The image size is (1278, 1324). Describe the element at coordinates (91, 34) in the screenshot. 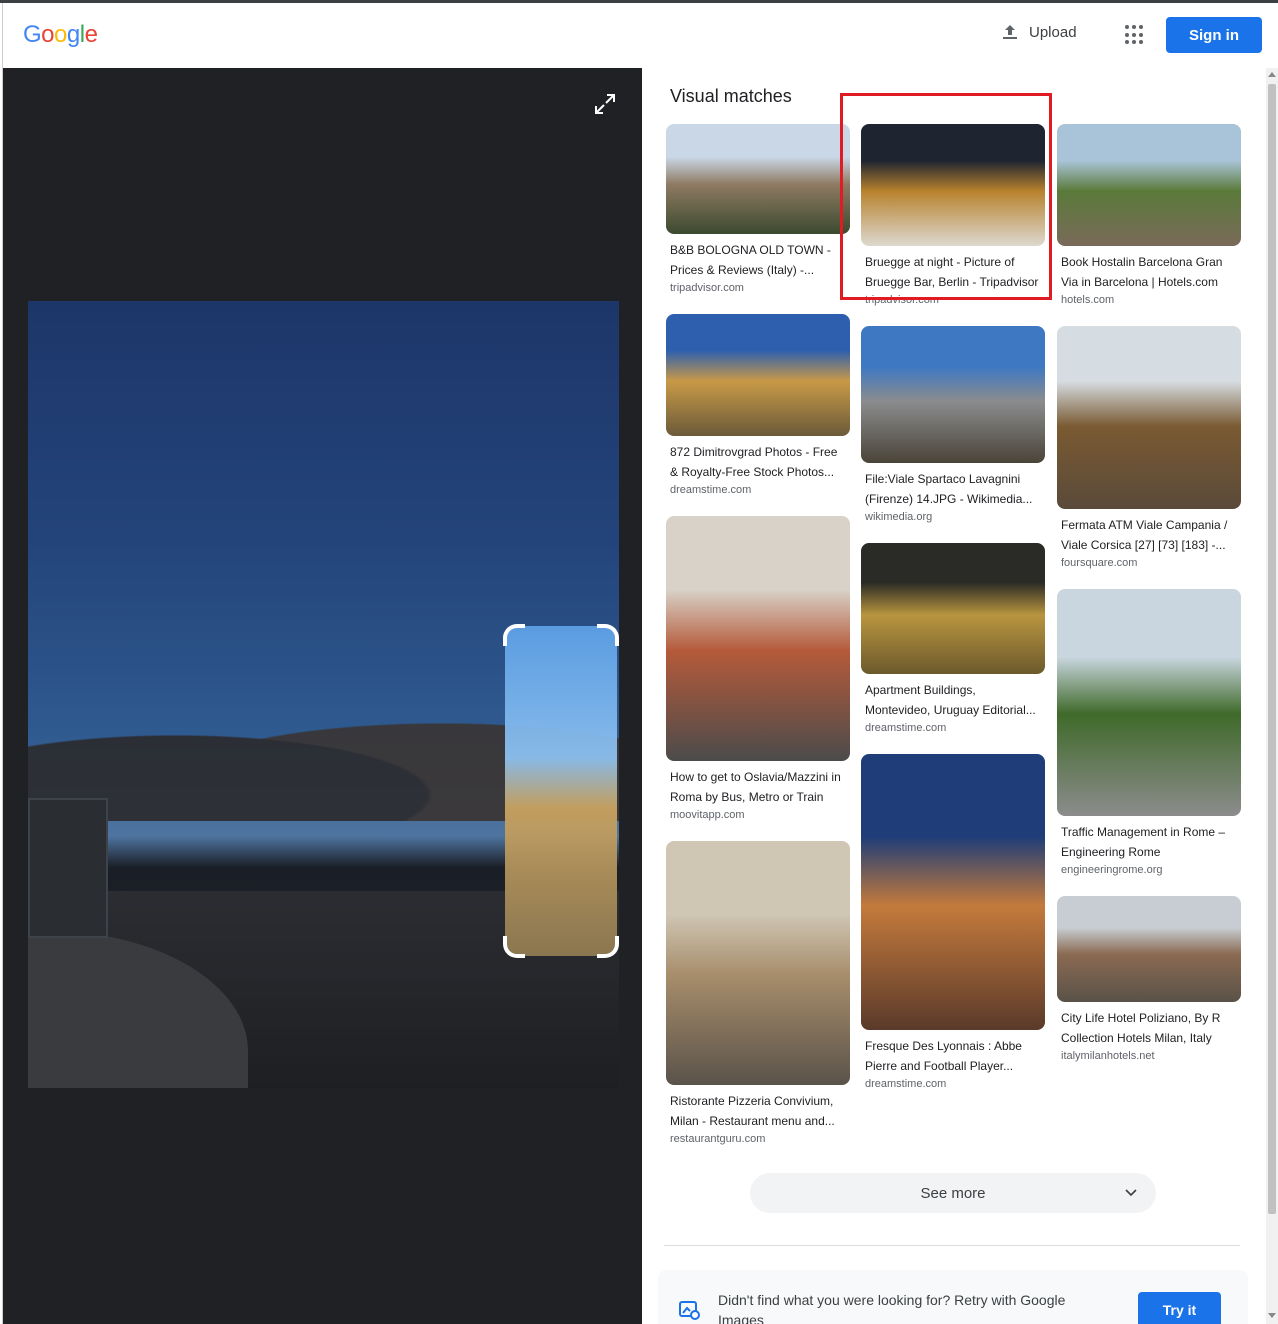

I see `logo-letter: e` at that location.